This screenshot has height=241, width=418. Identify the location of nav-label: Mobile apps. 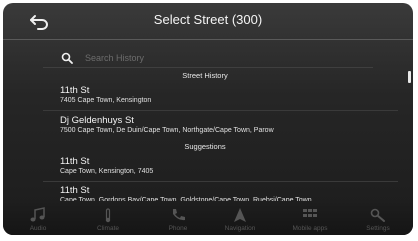
(310, 228).